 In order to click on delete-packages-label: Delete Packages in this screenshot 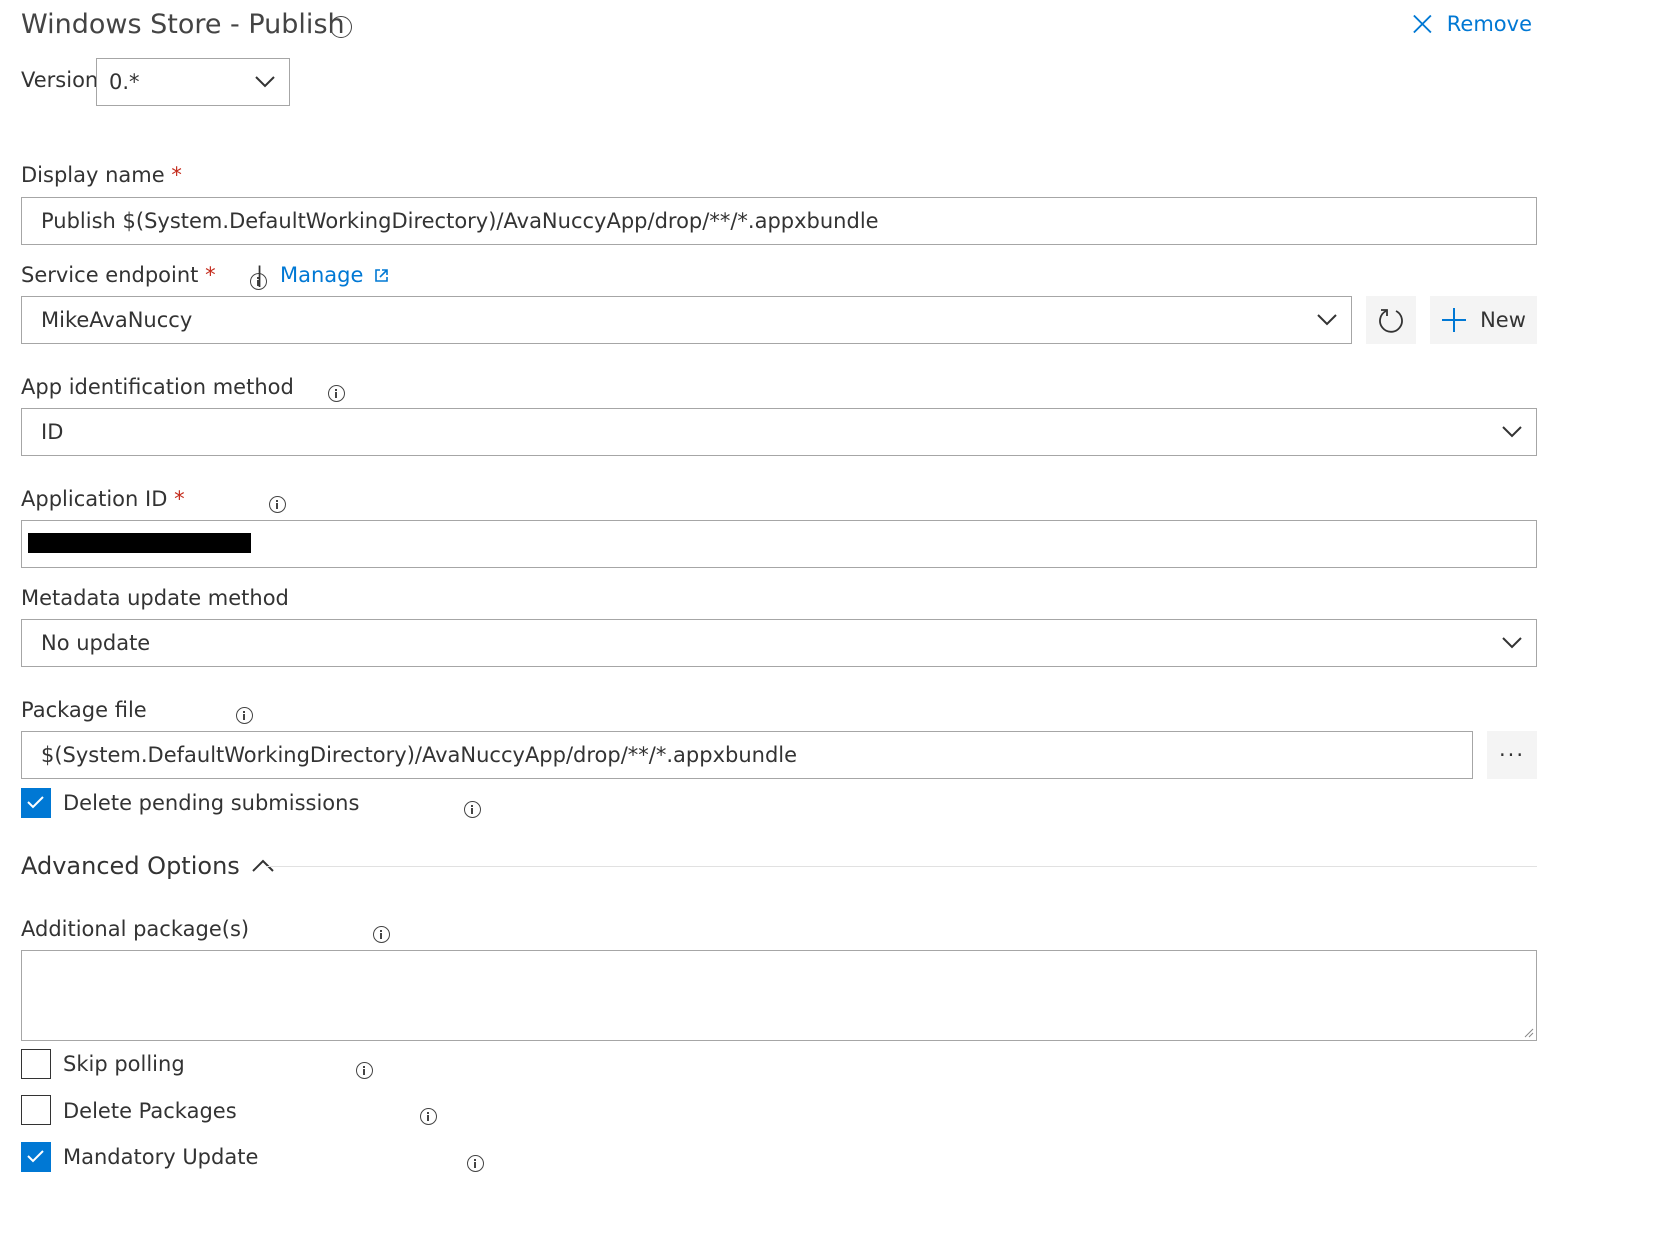, I will do `click(150, 1111)`.